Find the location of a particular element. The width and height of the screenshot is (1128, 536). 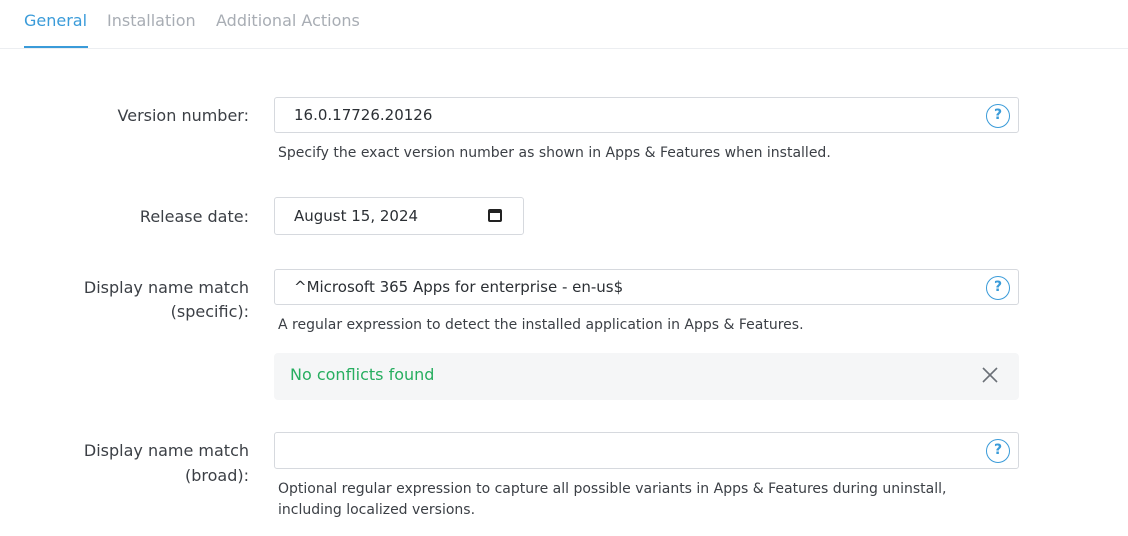

conflicts-notice: No conflicts found is located at coordinates (646, 376).